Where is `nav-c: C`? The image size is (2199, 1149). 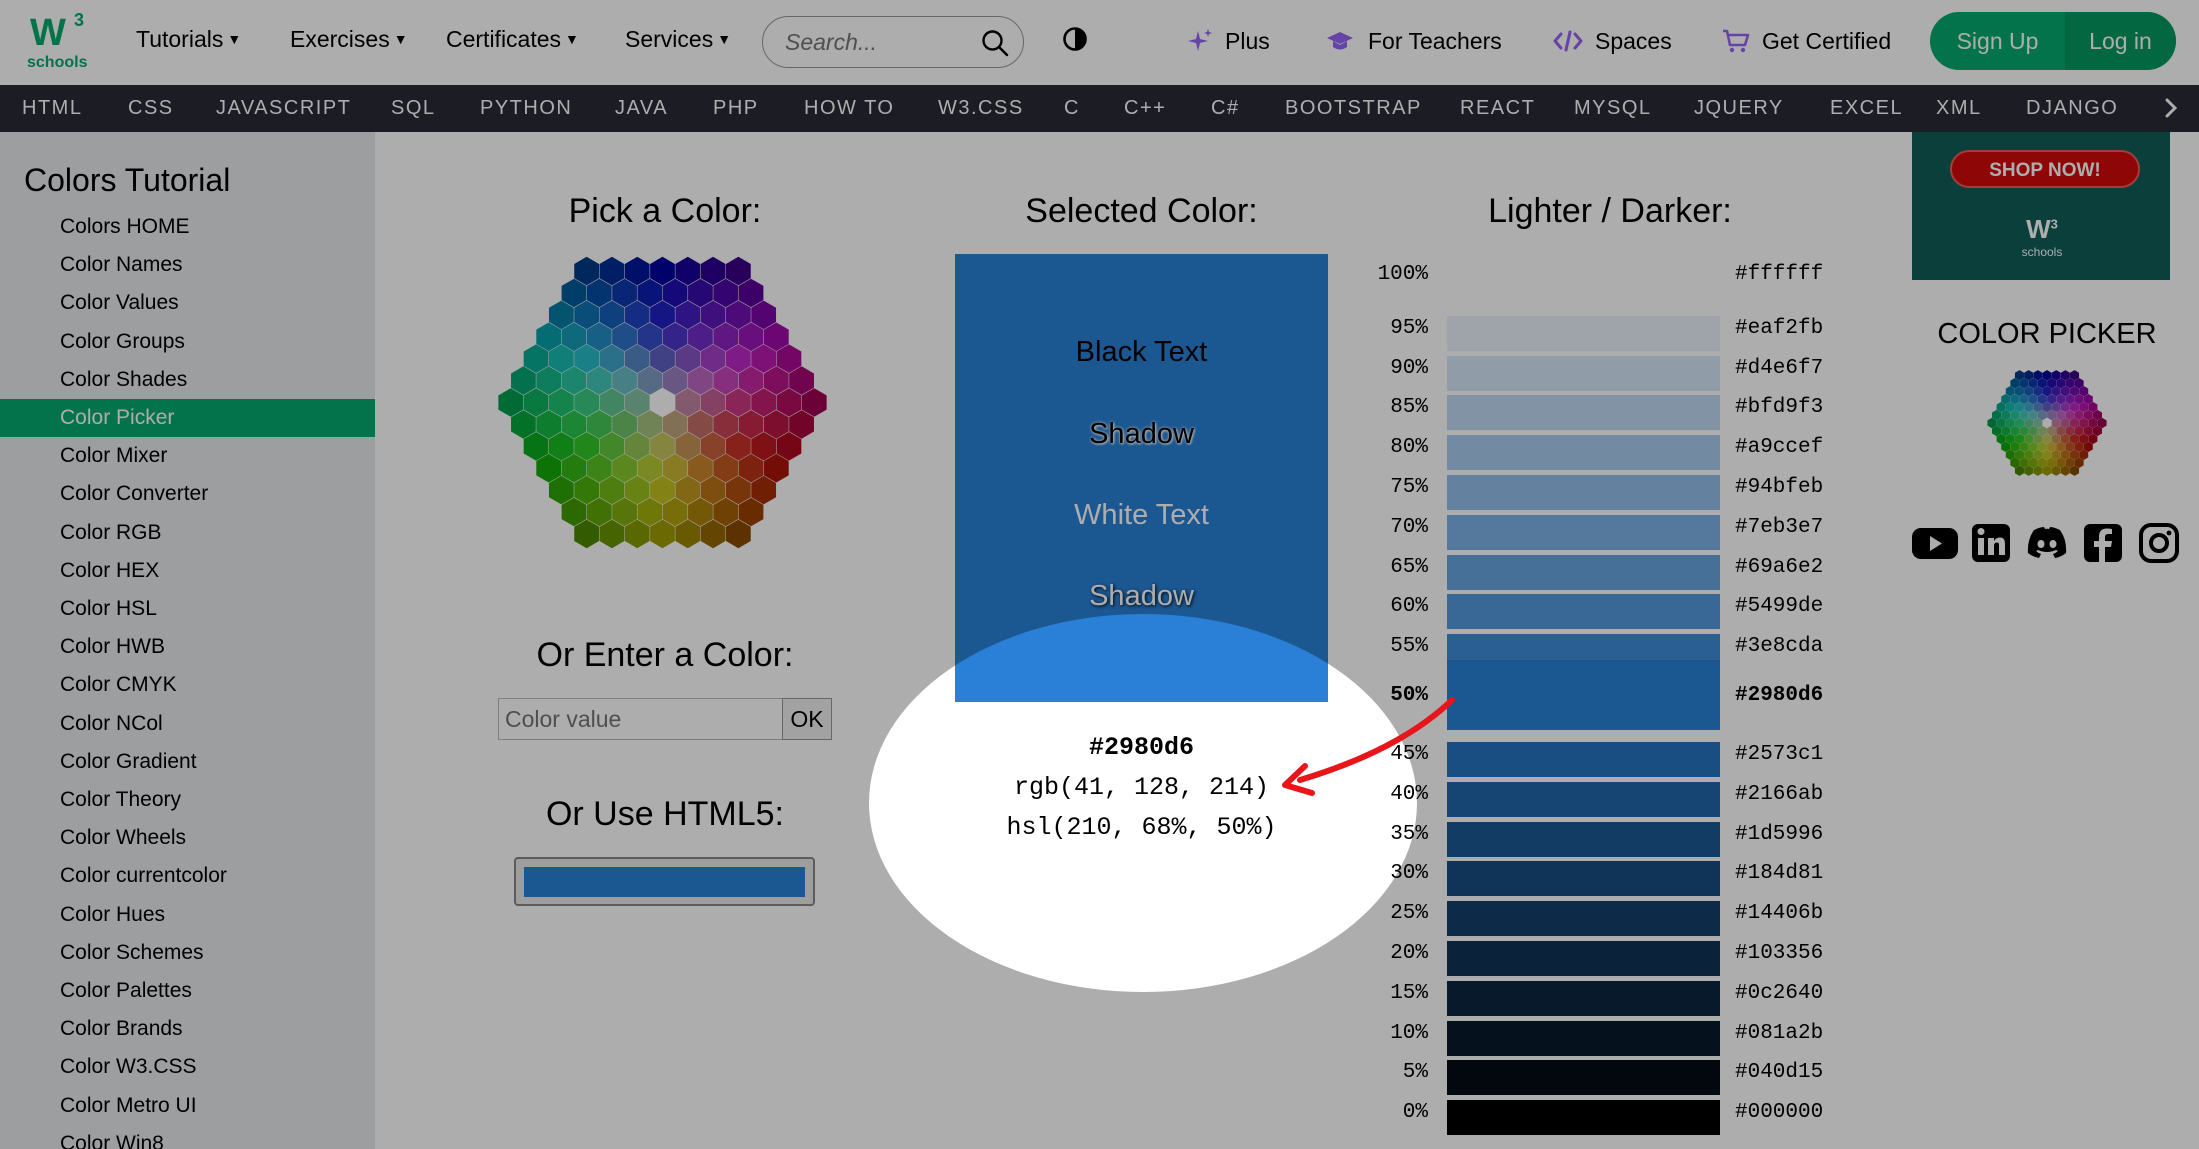 nav-c: C is located at coordinates (1072, 108).